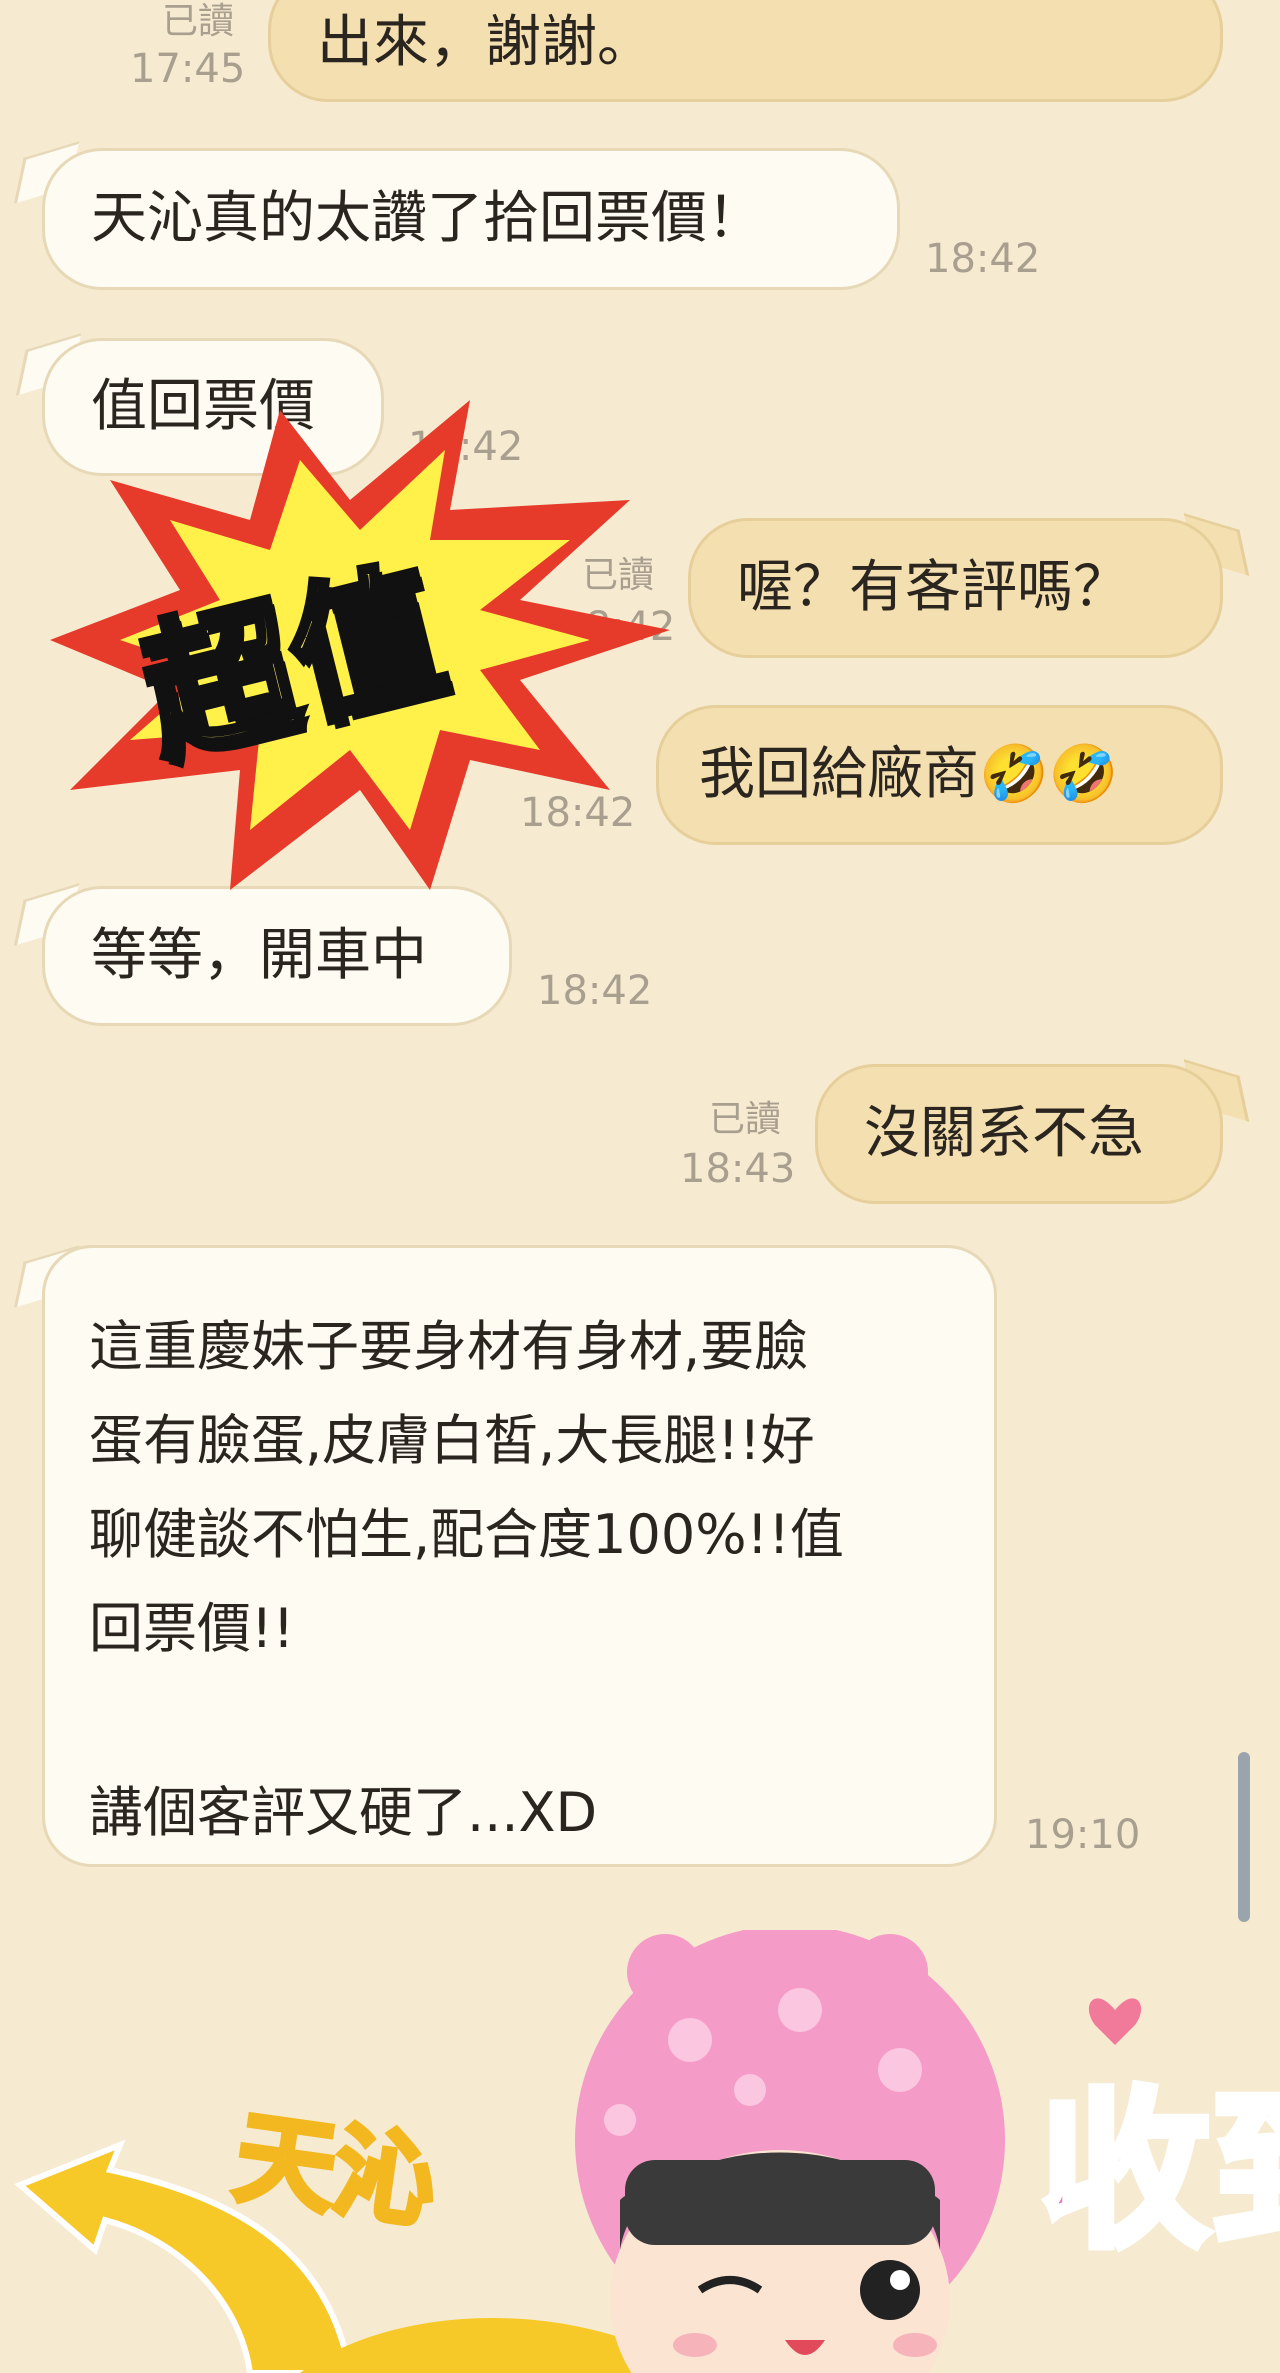  What do you see at coordinates (745, 51) in the screenshot?
I see `message-bubble-outgoing: 出來，謝謝。` at bounding box center [745, 51].